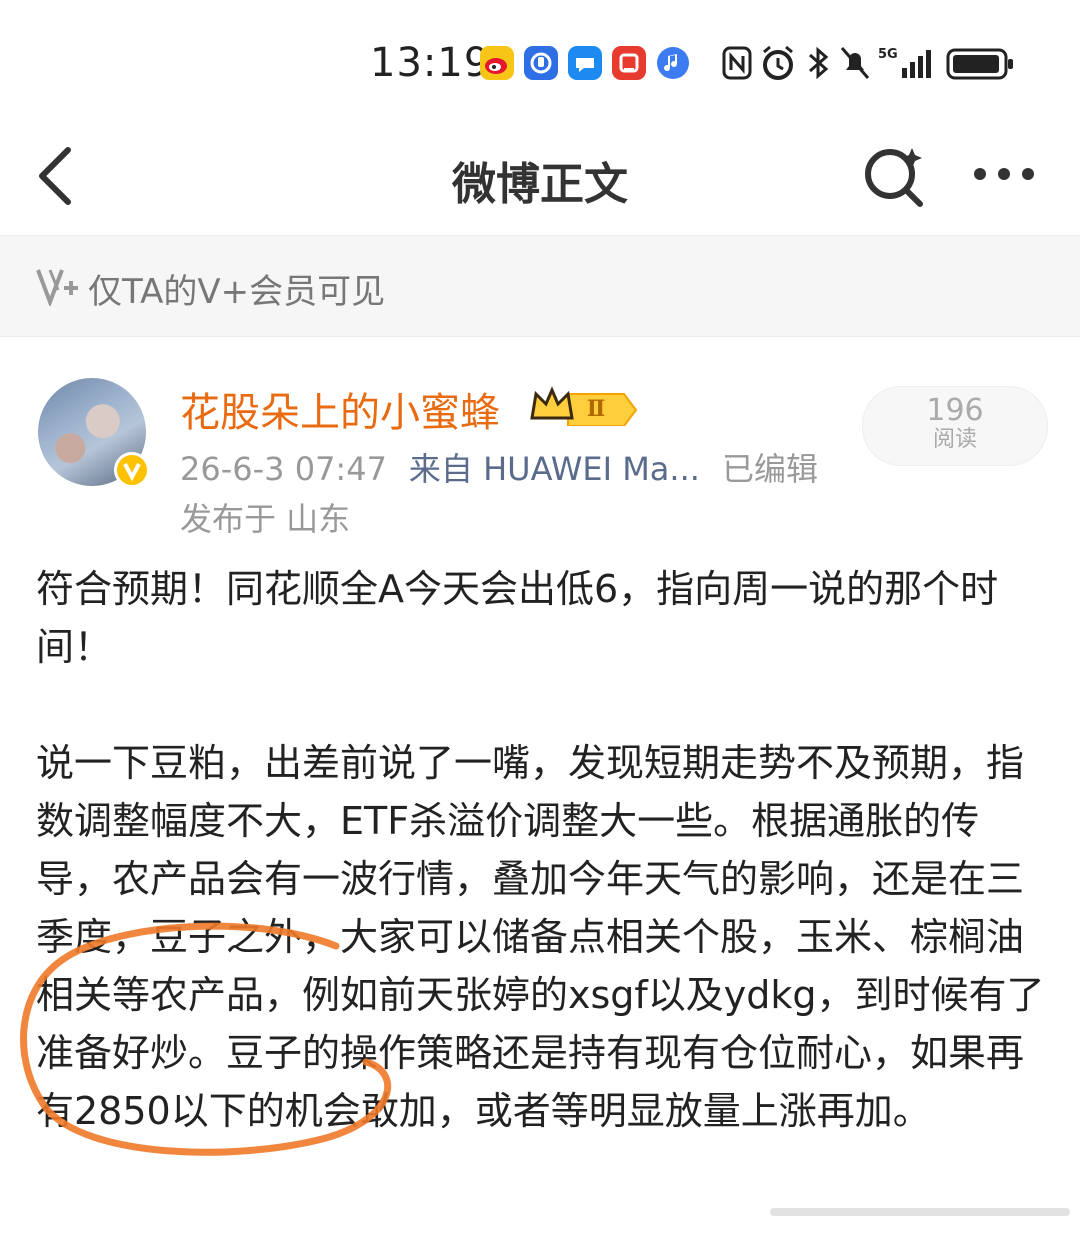  What do you see at coordinates (517, 618) in the screenshot?
I see `post-paragraph: 符合预期！同花顺全A今天会出低6，指向周一说的那个时间！` at bounding box center [517, 618].